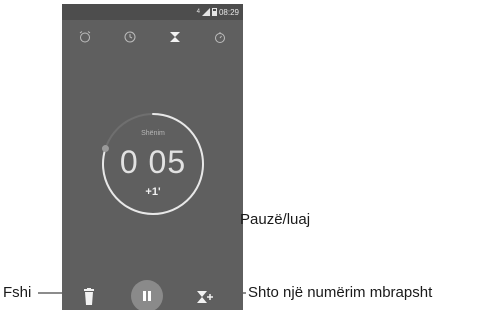  What do you see at coordinates (153, 192) in the screenshot?
I see `add-one-minute-button: +1'` at bounding box center [153, 192].